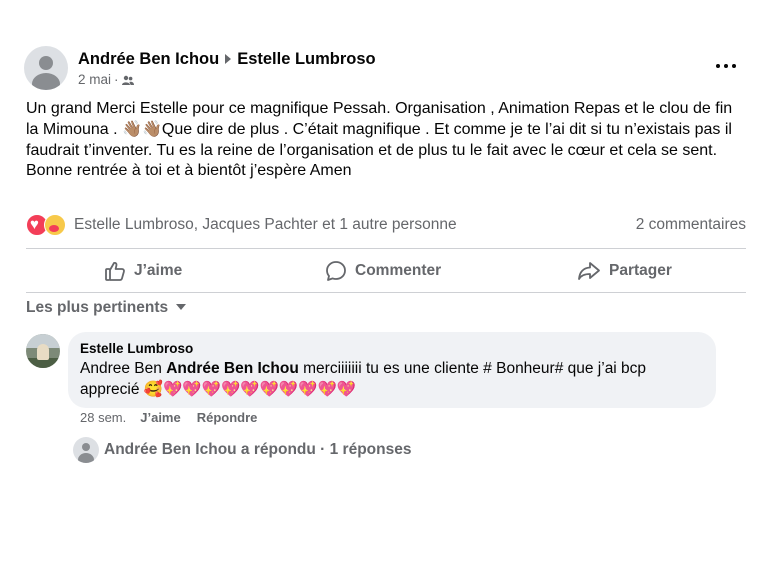 This screenshot has width=770, height=580. I want to click on comment-sort-dropdown: Les plus pertinents, so click(106, 308).